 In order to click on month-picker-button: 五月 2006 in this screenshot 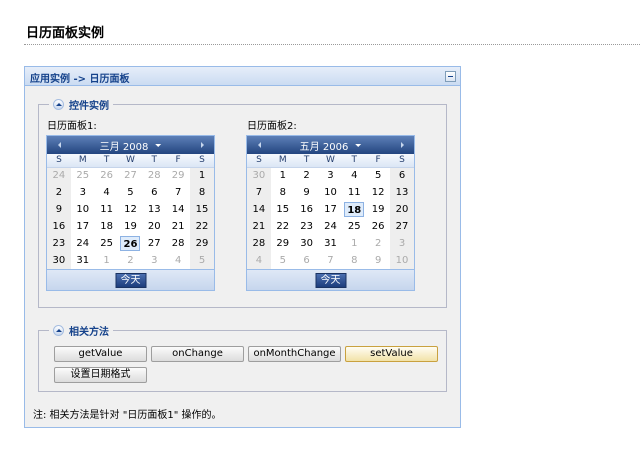, I will do `click(331, 145)`.